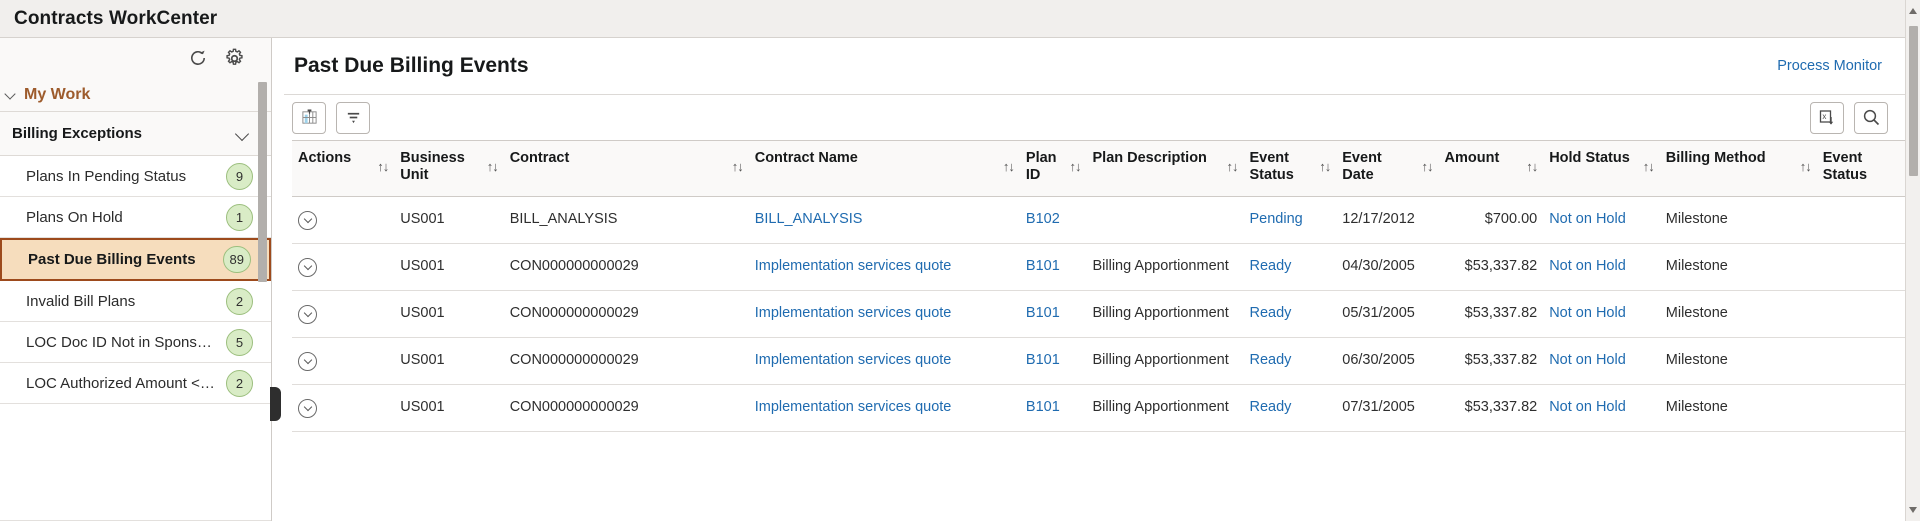  Describe the element at coordinates (275, 404) in the screenshot. I see `sidebar-collapse-handle` at that location.